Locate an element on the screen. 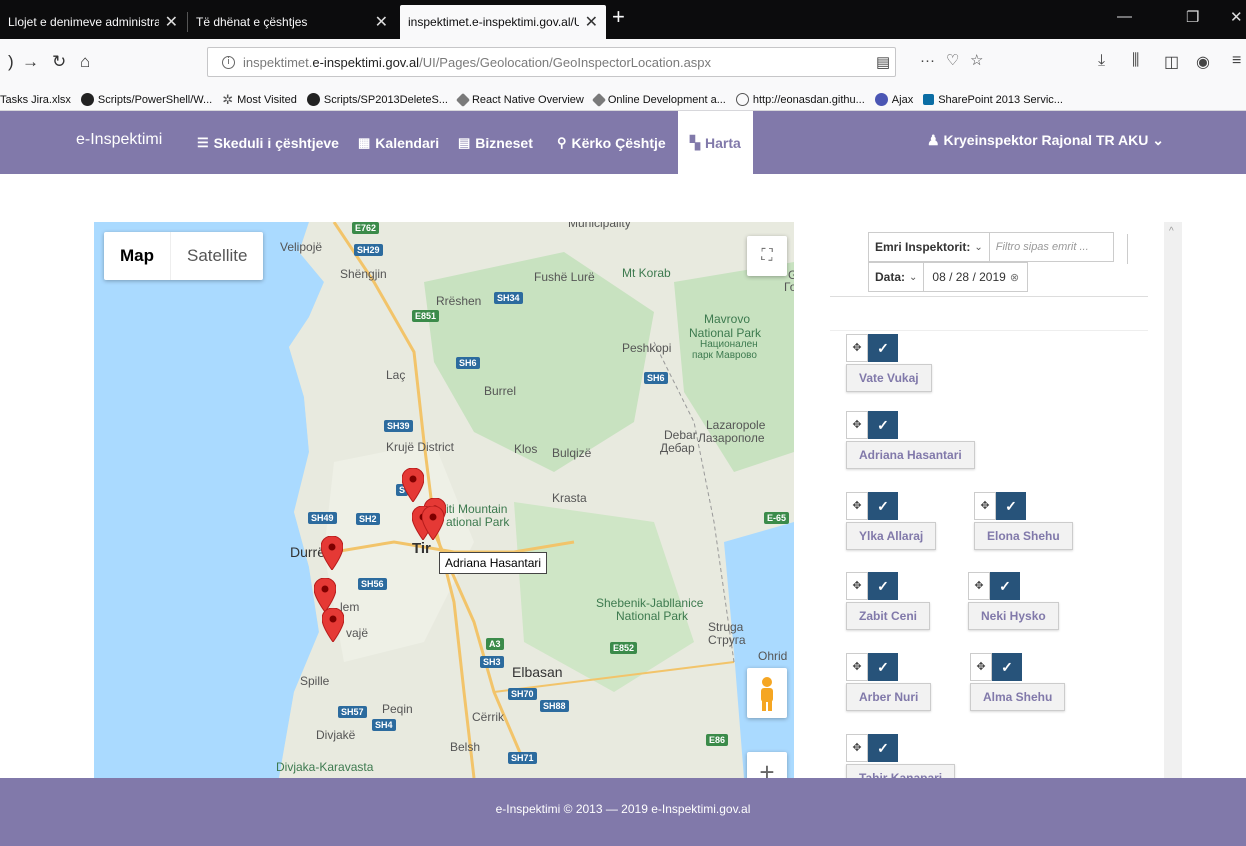  close-window-icon: ✕ is located at coordinates (1236, 17).